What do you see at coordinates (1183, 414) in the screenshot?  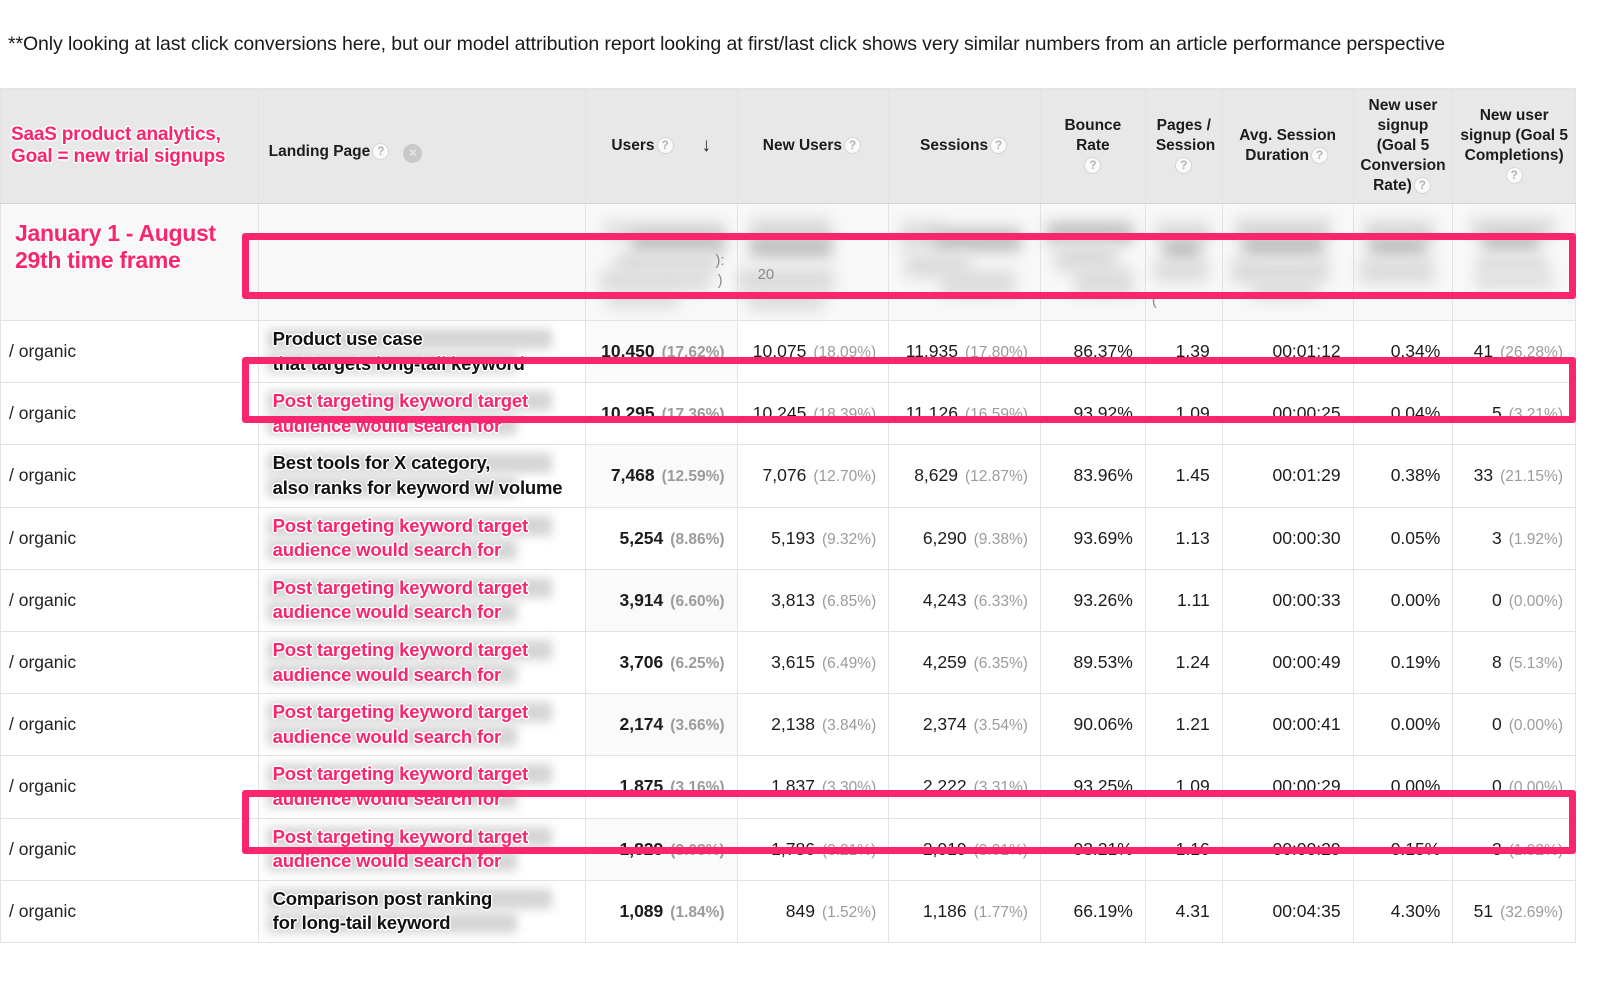 I see `cell-pages-per-session: 1.09` at bounding box center [1183, 414].